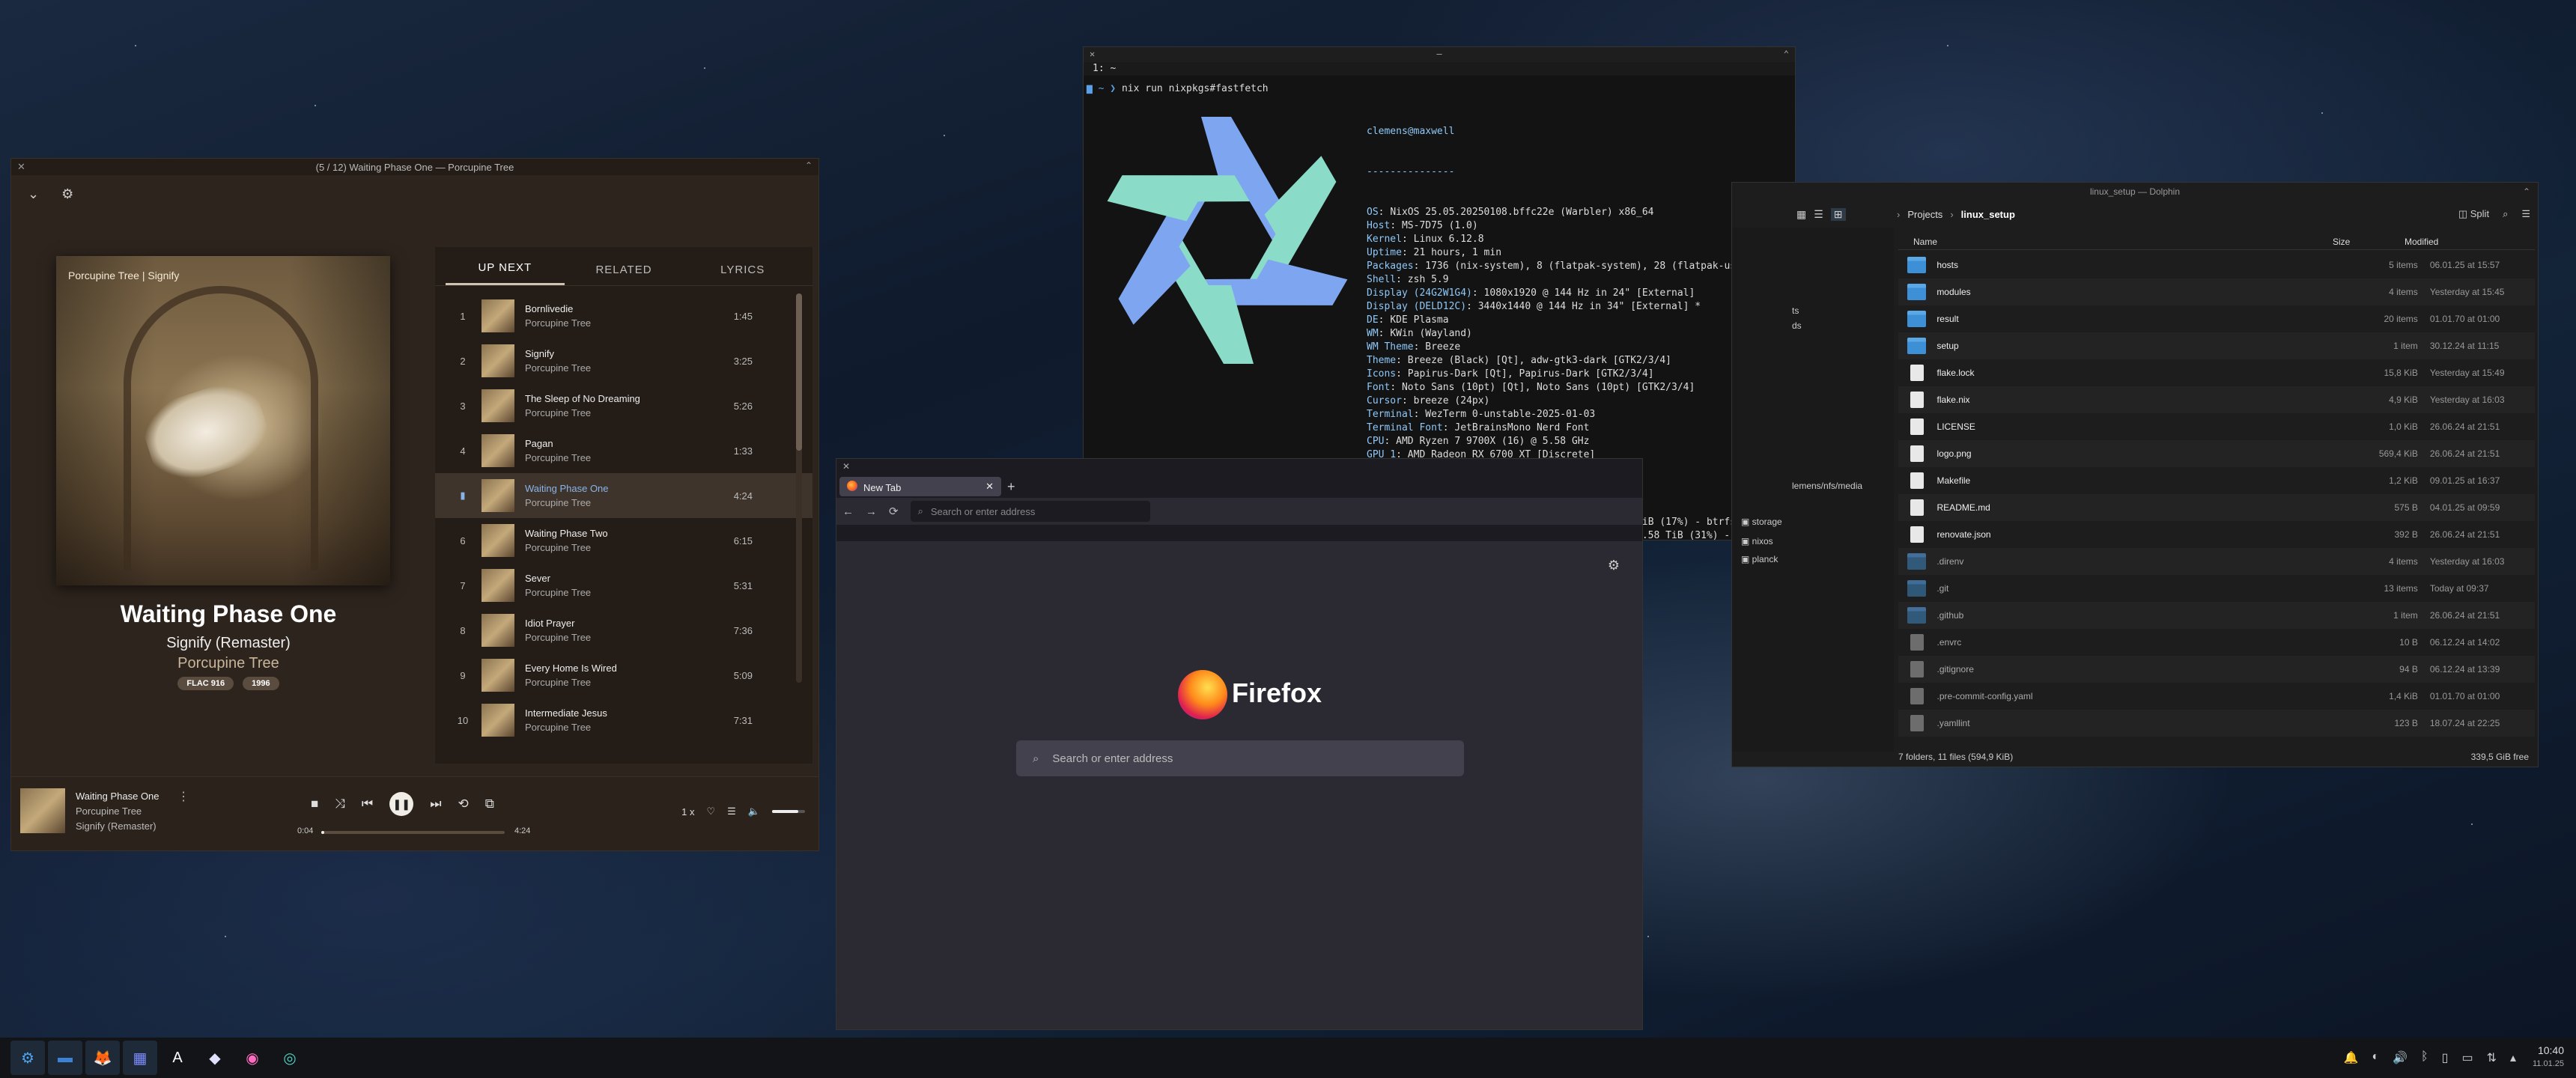 This screenshot has height=1078, width=2576. What do you see at coordinates (2216, 561) in the screenshot?
I see `file-row: .direnv 4 items Yesterday at 16:03` at bounding box center [2216, 561].